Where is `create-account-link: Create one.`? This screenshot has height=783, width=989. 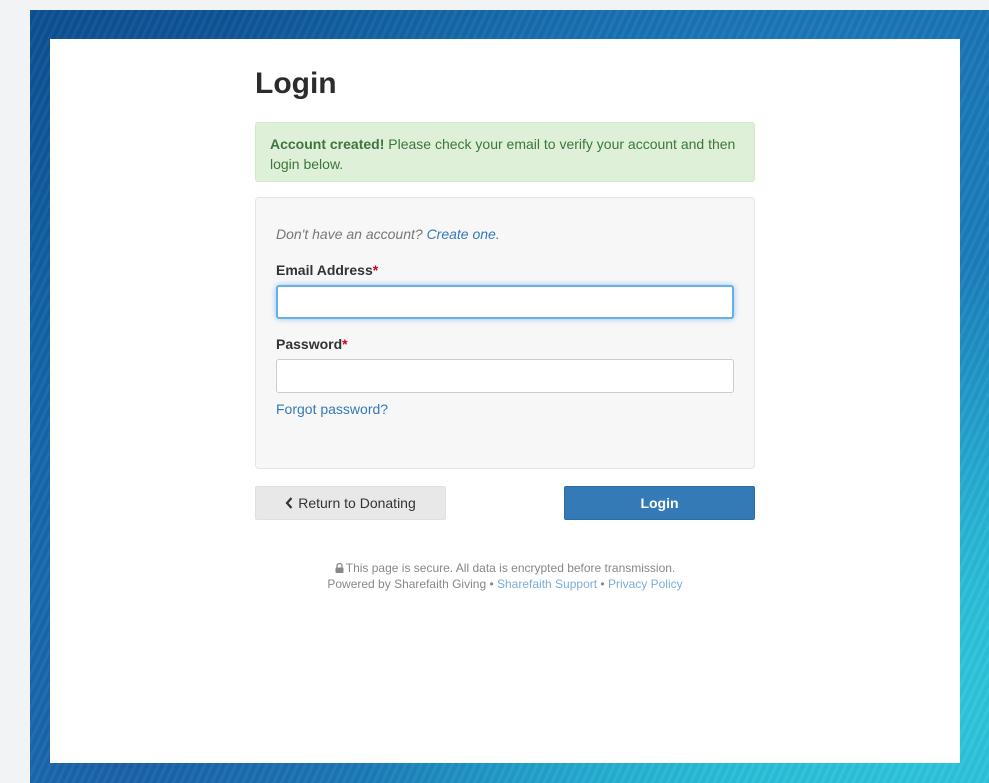 create-account-link: Create one. is located at coordinates (463, 234).